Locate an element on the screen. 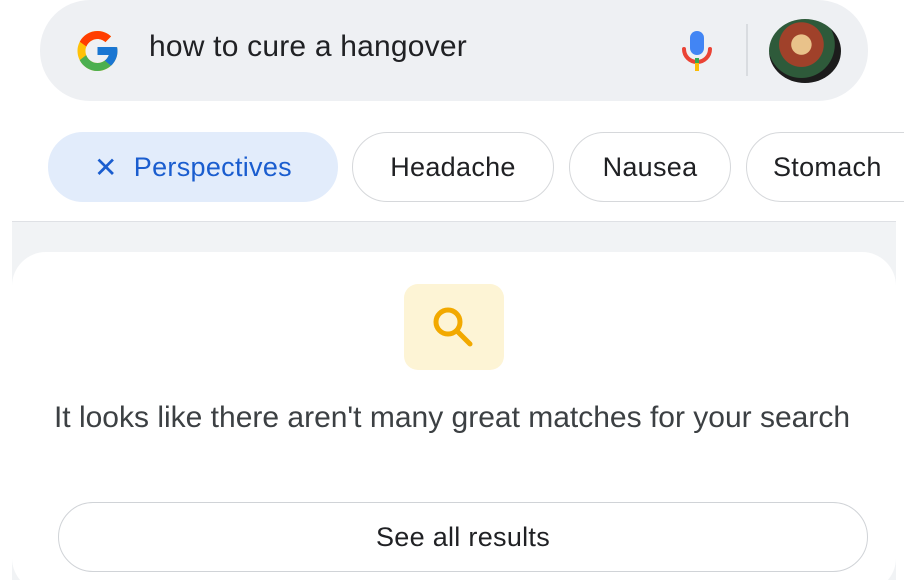 The height and width of the screenshot is (580, 904). filter-chip-row: ✕ Perspectives Headache Nausea Stomach is located at coordinates (452, 167).